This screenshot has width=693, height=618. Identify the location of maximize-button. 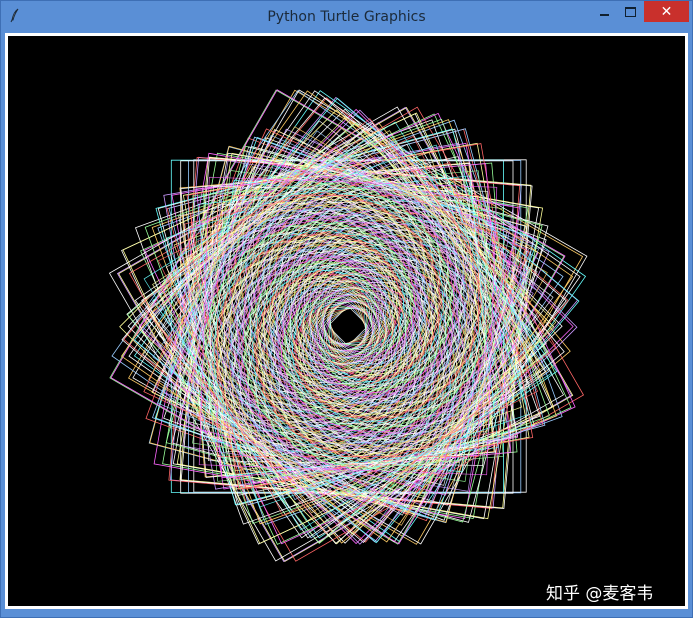
(630, 11).